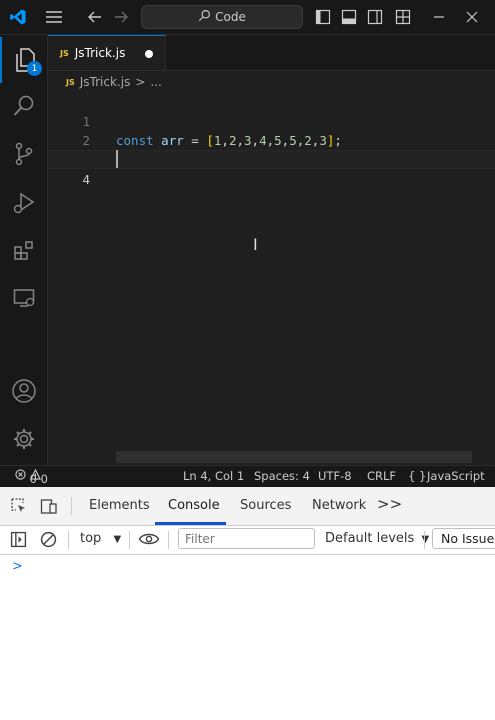 Image resolution: width=495 pixels, height=720 pixels. Describe the element at coordinates (294, 457) in the screenshot. I see `horizontal-scrollbar` at that location.